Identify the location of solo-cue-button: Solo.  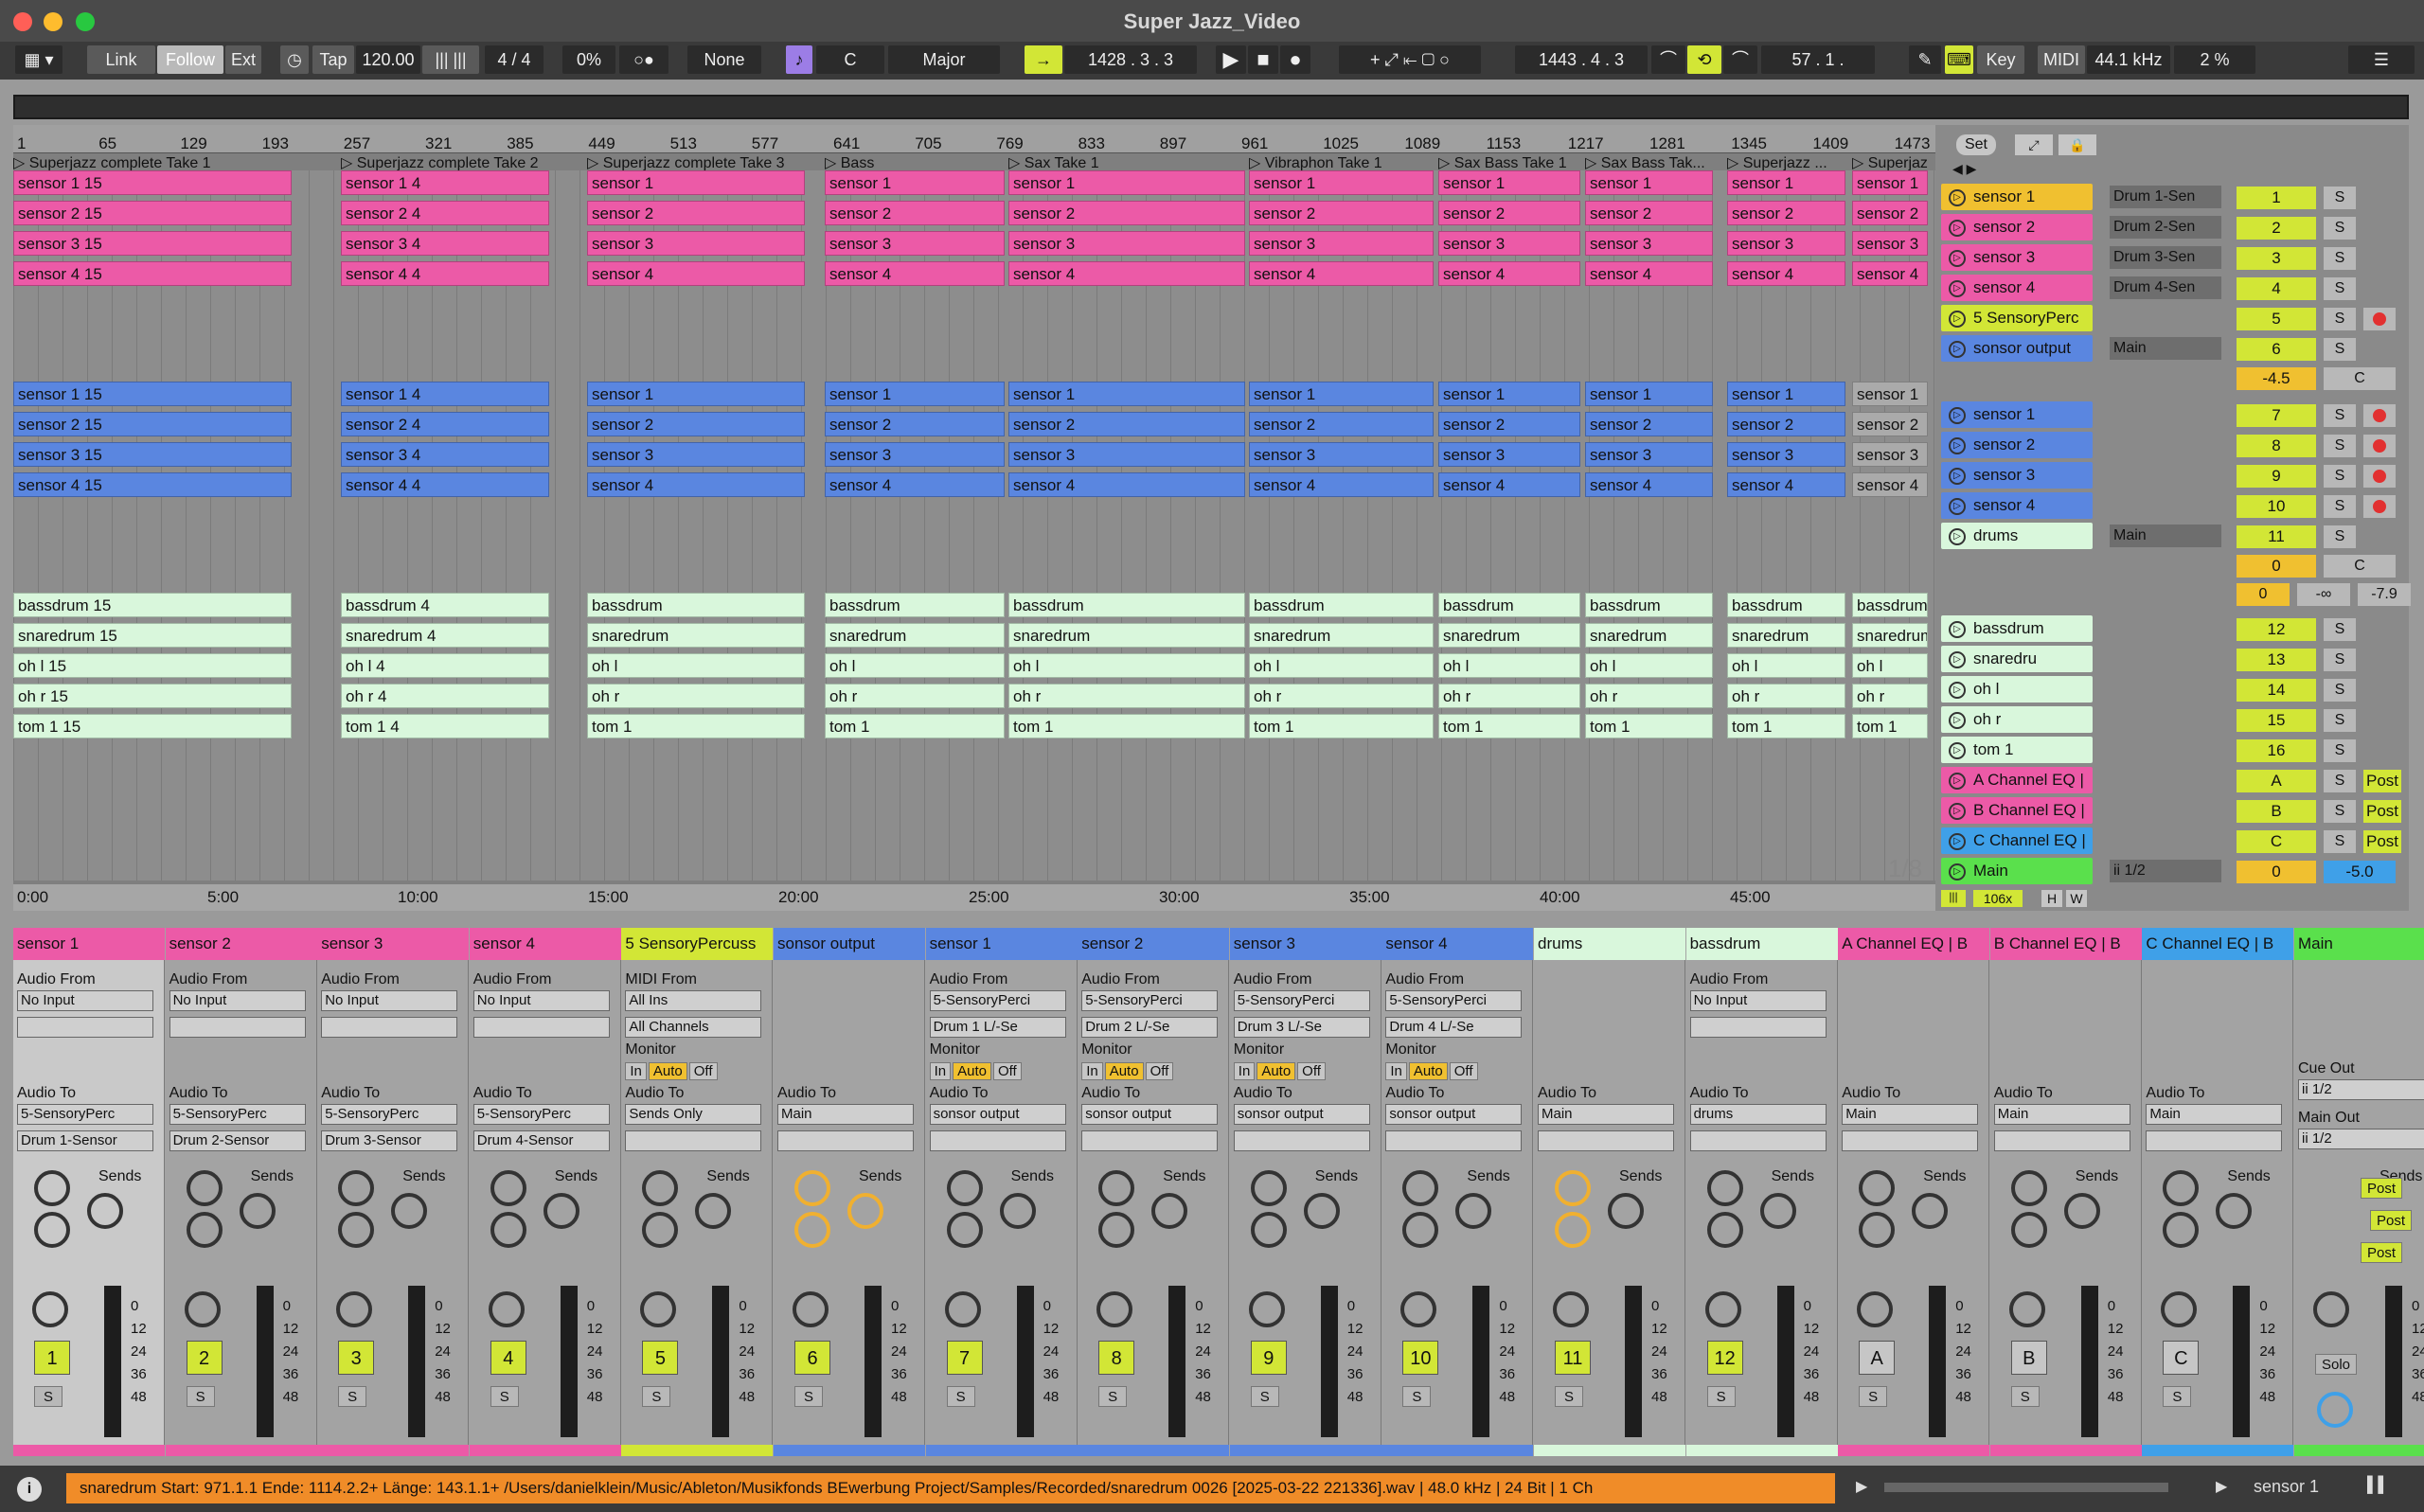
(2336, 1364).